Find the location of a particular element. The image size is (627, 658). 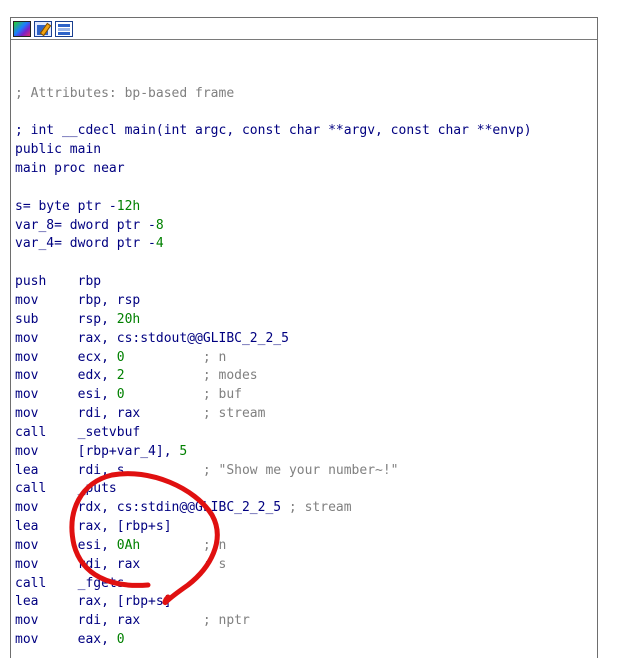

listing-token: call _puts is located at coordinates (66, 489).